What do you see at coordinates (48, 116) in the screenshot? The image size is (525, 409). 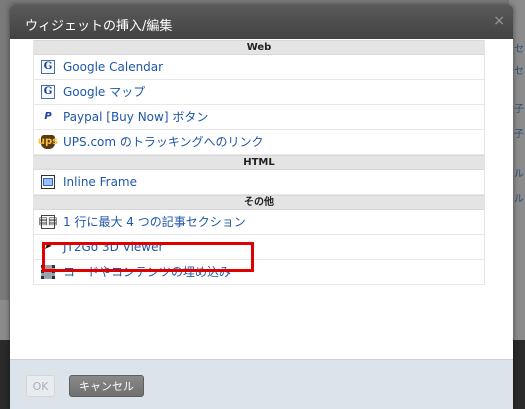 I see `paypal-icon: P` at bounding box center [48, 116].